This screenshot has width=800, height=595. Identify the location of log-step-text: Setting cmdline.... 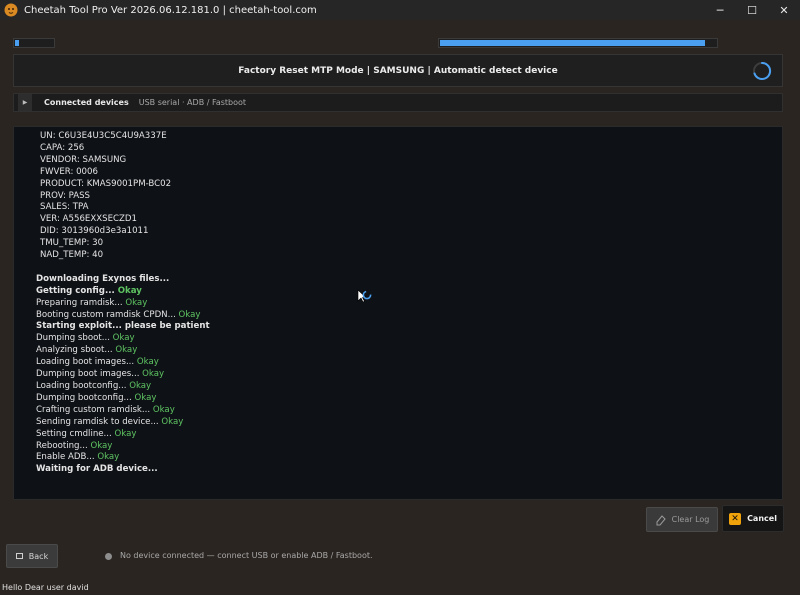
(75, 433).